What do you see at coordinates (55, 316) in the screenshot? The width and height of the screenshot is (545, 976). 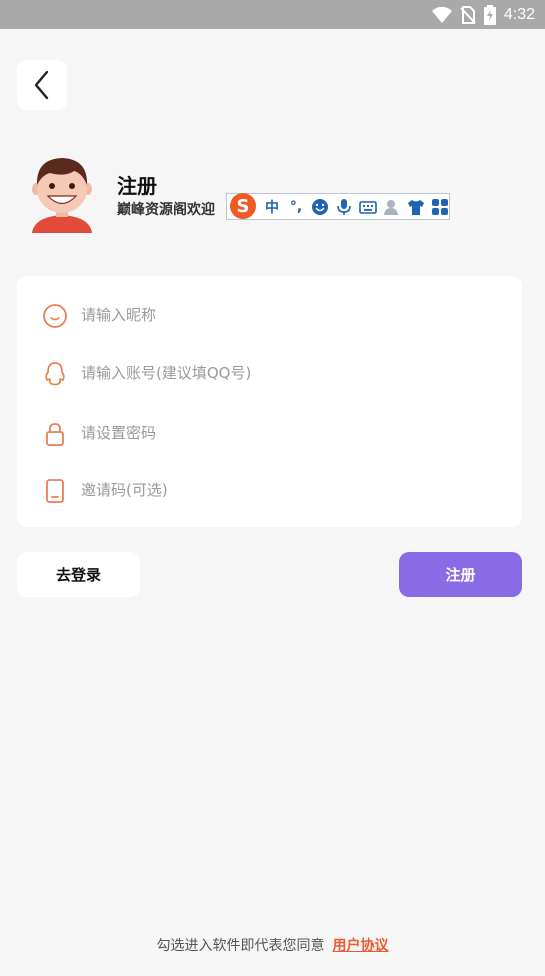 I see `smile-icon` at bounding box center [55, 316].